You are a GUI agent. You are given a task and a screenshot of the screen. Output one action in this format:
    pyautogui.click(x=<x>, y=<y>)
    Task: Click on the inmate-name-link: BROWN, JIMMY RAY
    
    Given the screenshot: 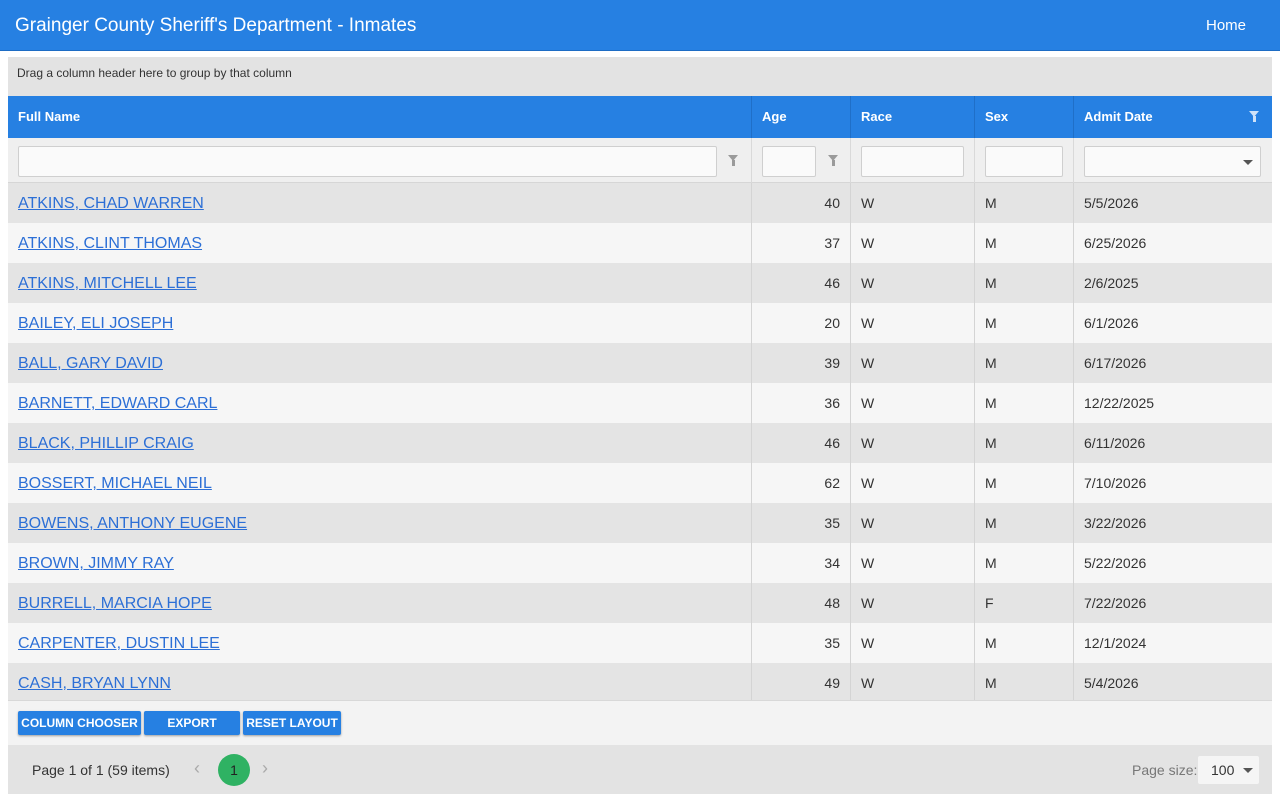 What is the action you would take?
    pyautogui.click(x=96, y=563)
    